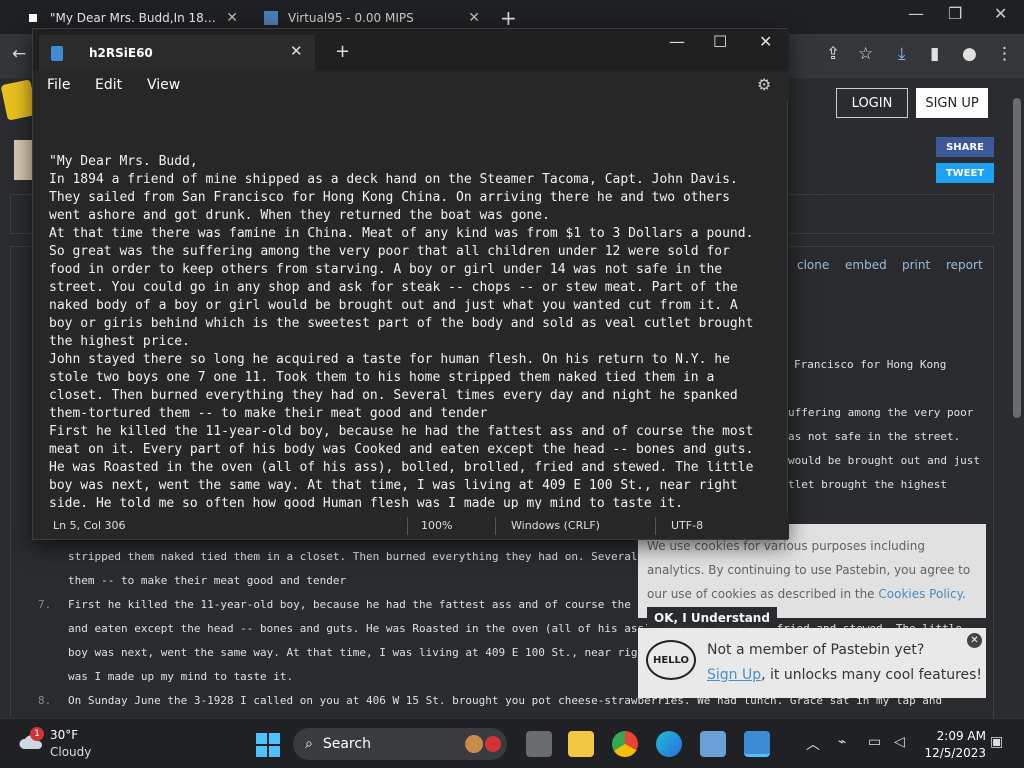  What do you see at coordinates (757, 744) in the screenshot?
I see `notepad-app-icon` at bounding box center [757, 744].